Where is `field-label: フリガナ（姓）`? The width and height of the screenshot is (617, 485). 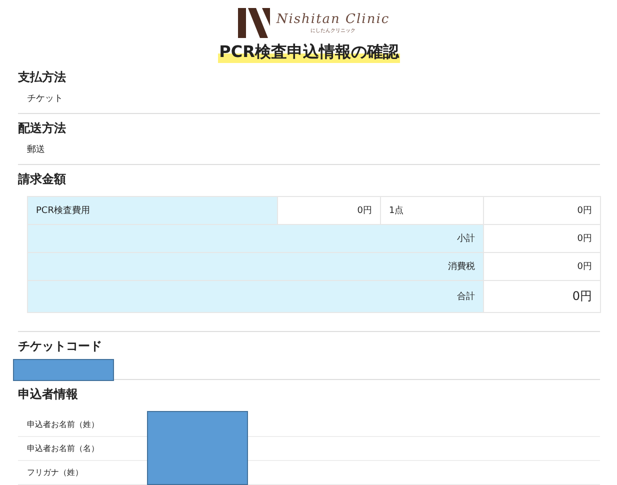
field-label: フリガナ（姓） is located at coordinates (55, 472).